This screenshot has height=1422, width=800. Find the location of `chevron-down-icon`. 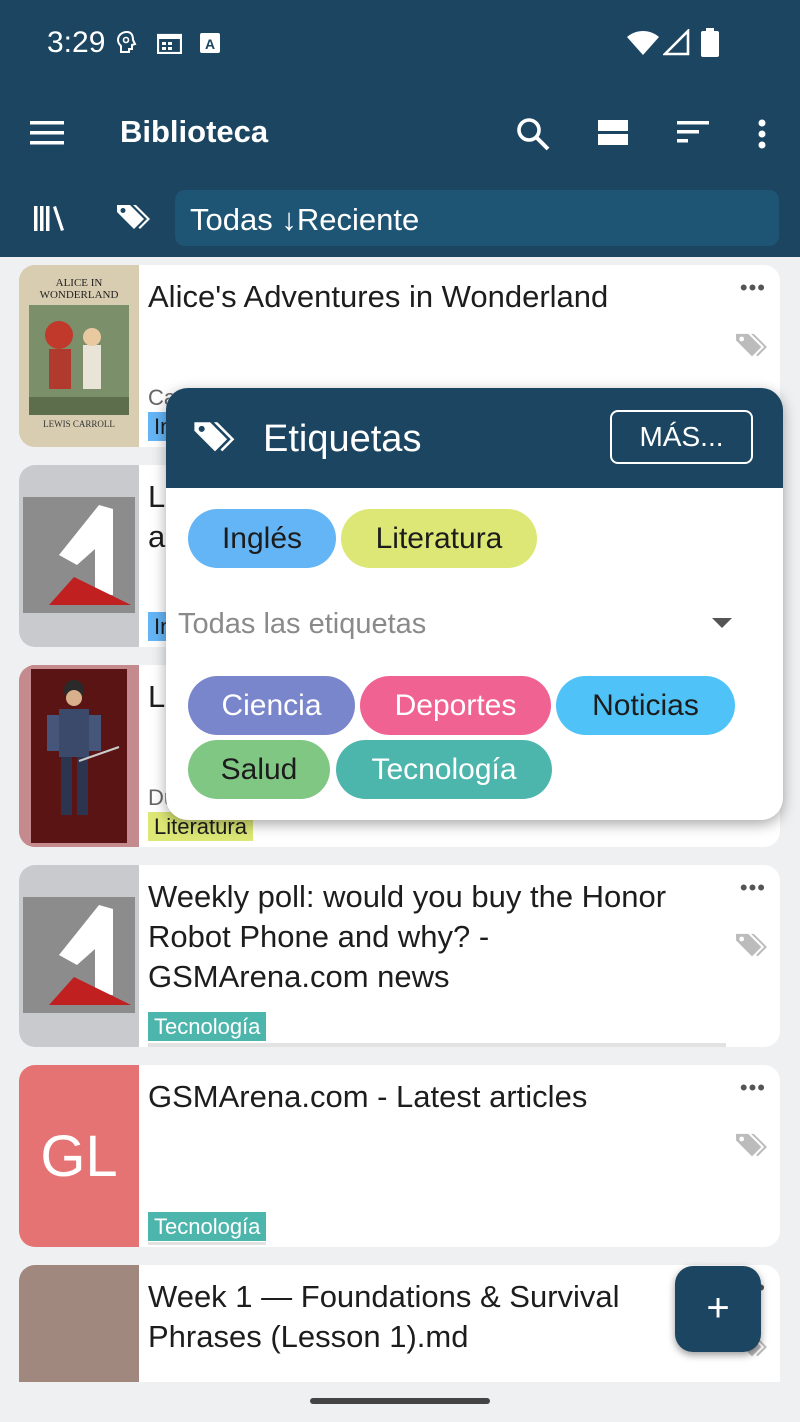

chevron-down-icon is located at coordinates (722, 623).